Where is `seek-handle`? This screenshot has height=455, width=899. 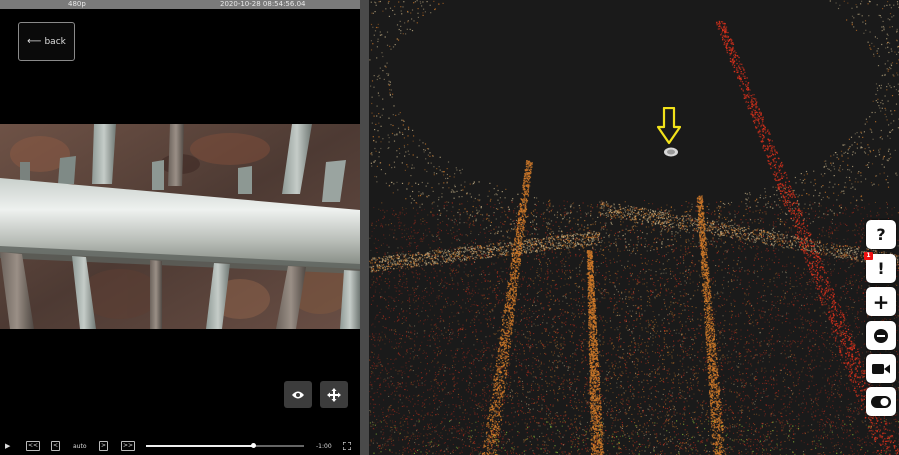
seek-handle is located at coordinates (253, 445).